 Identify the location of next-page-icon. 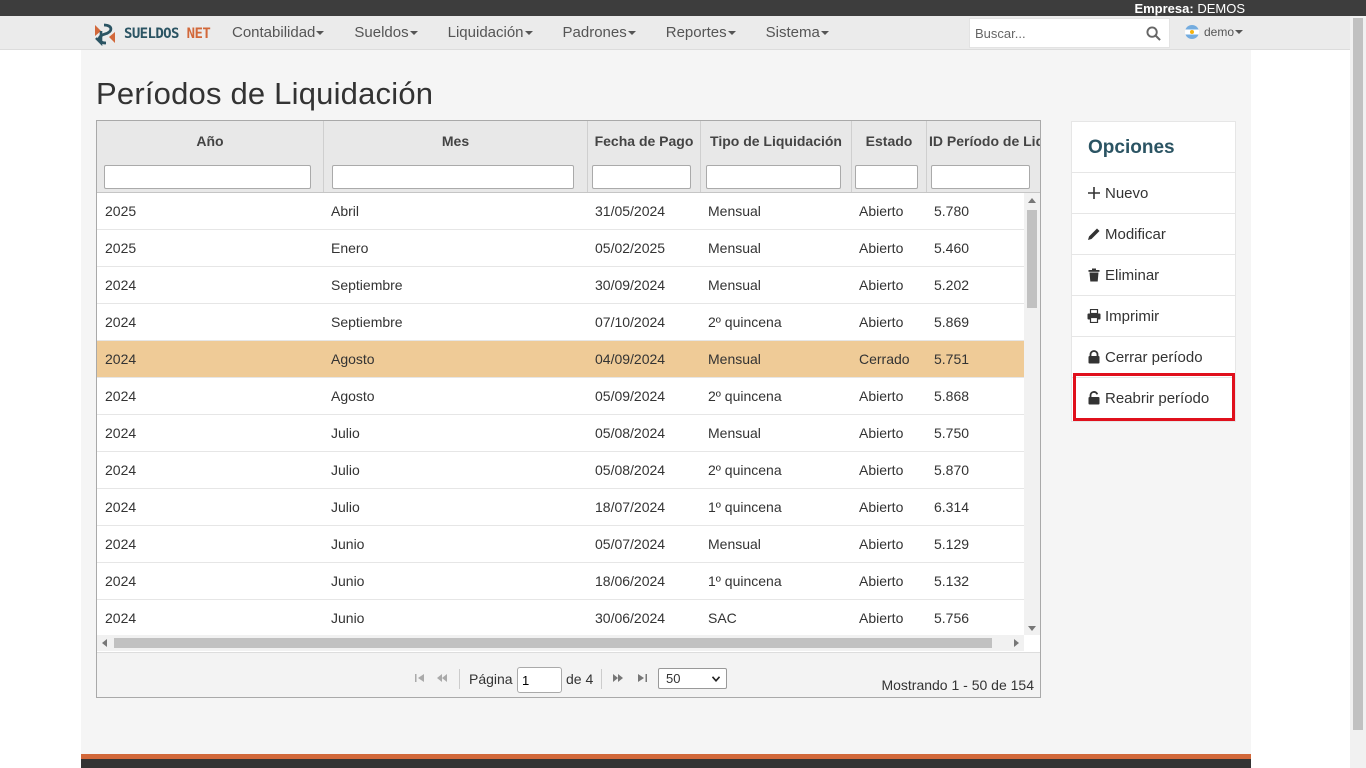
(618, 678).